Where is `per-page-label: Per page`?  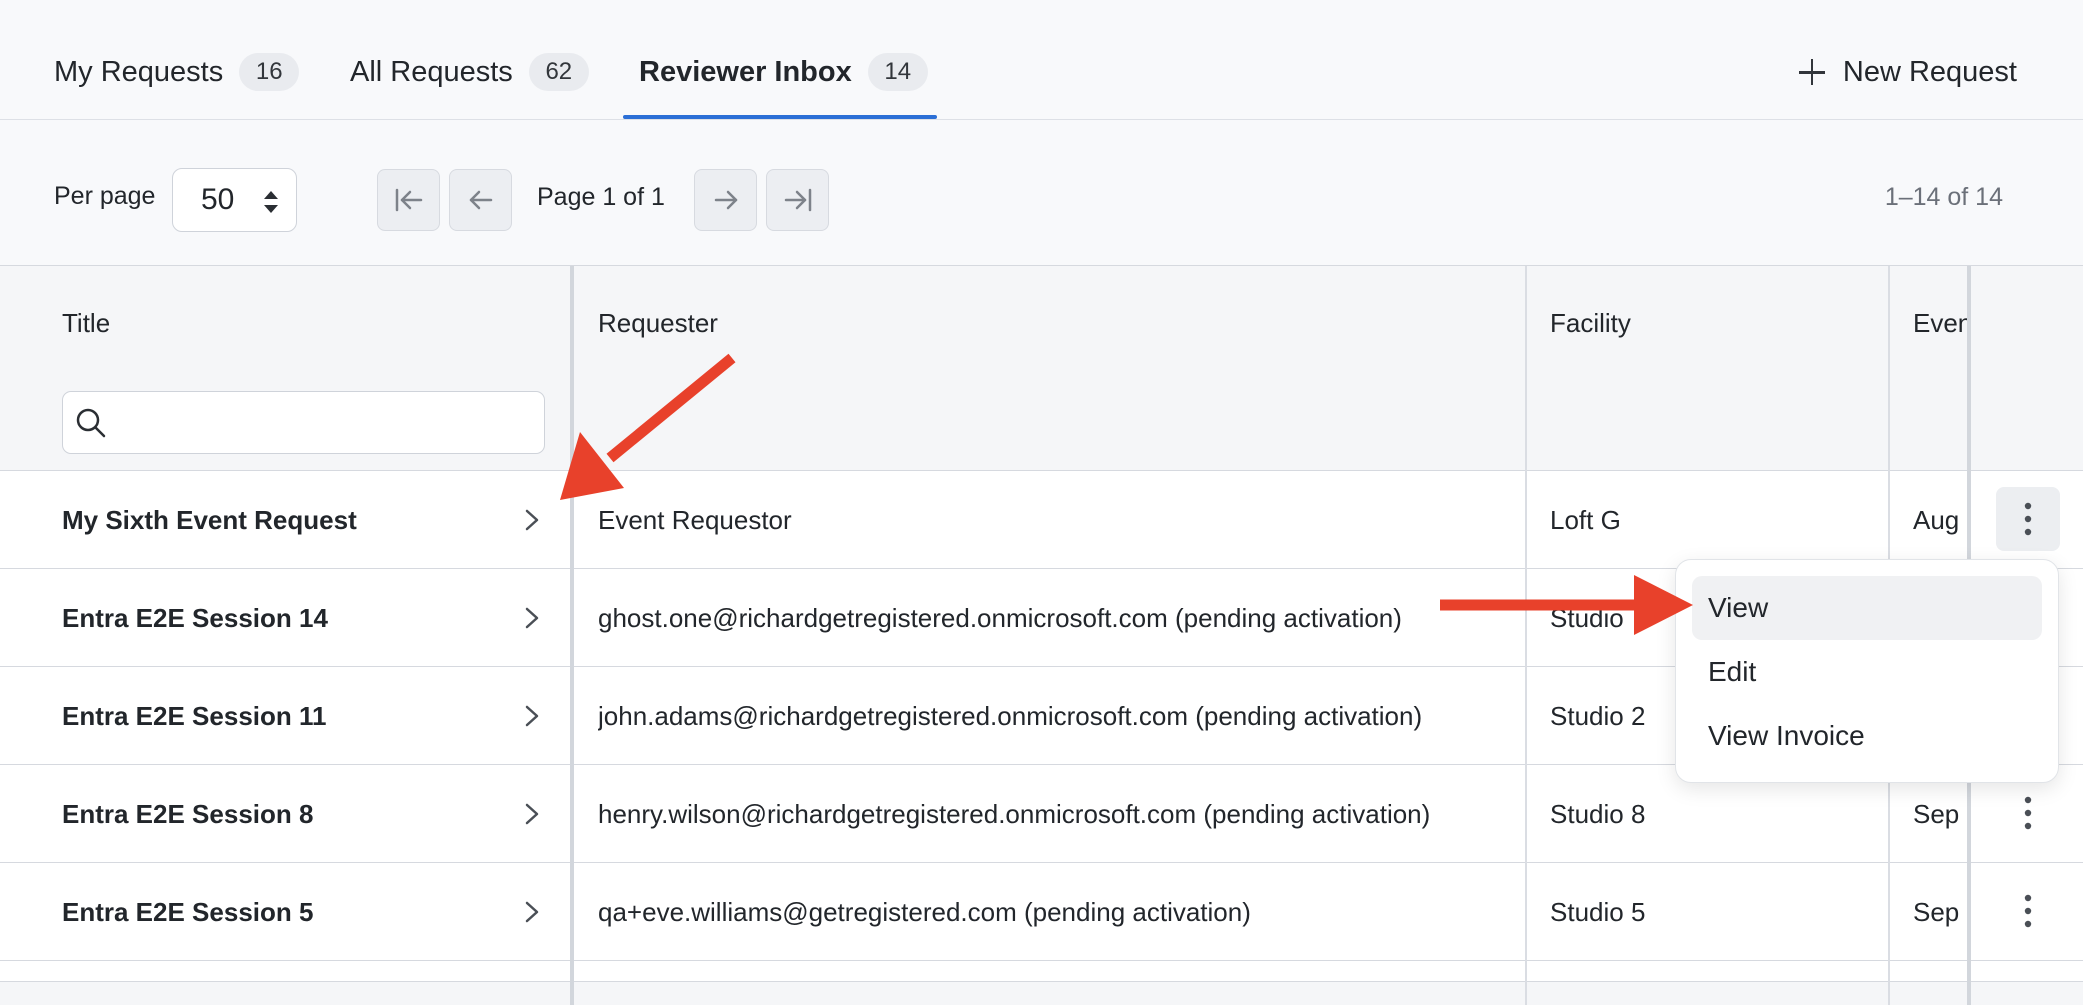
per-page-label: Per page is located at coordinates (105, 196).